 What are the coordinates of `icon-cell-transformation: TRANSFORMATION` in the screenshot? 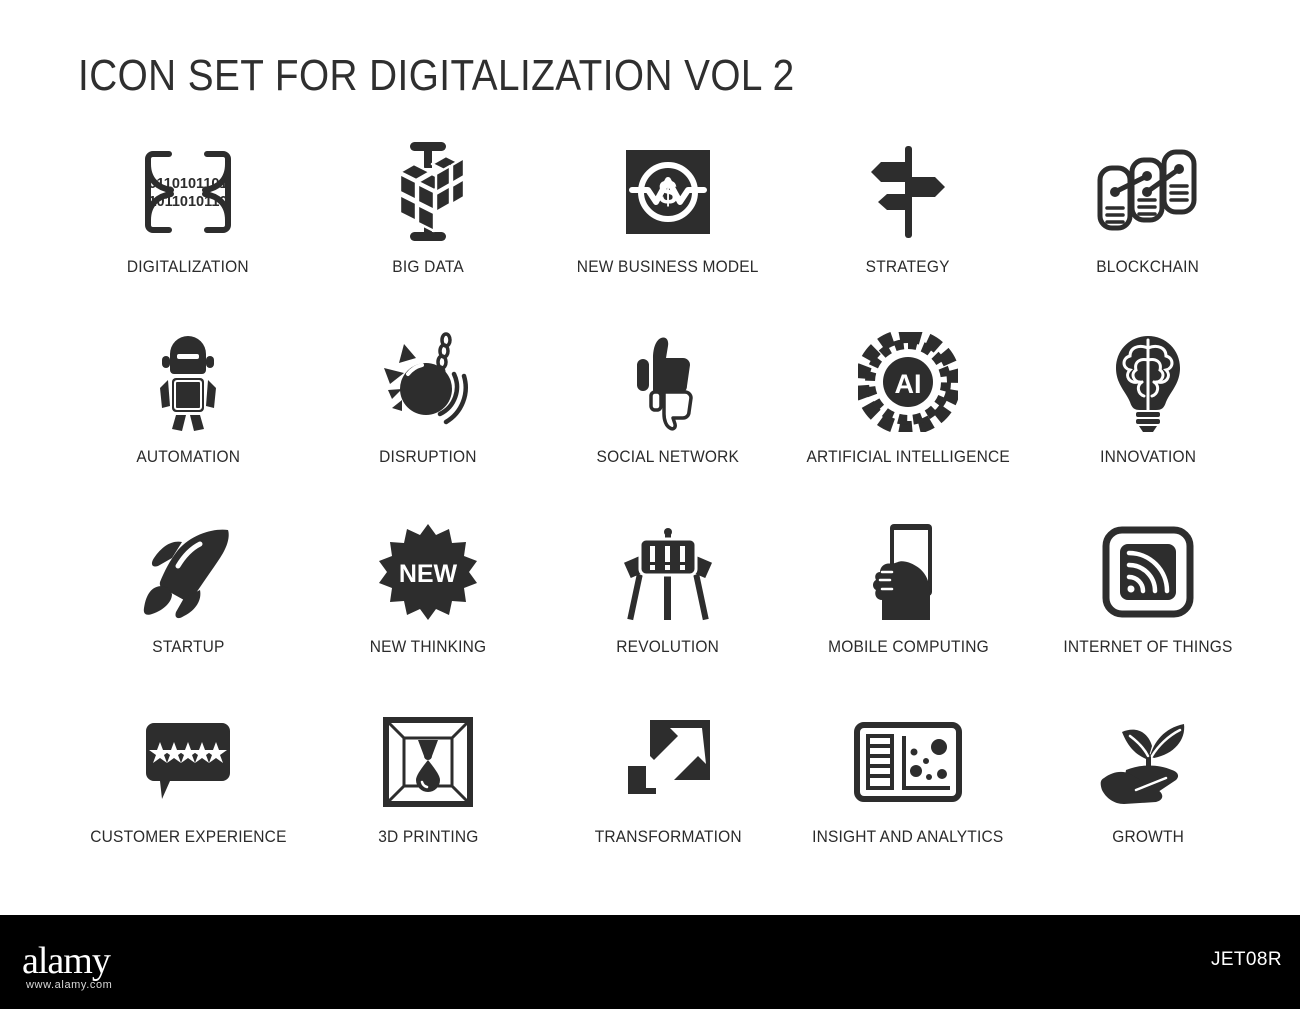 It's located at (668, 807).